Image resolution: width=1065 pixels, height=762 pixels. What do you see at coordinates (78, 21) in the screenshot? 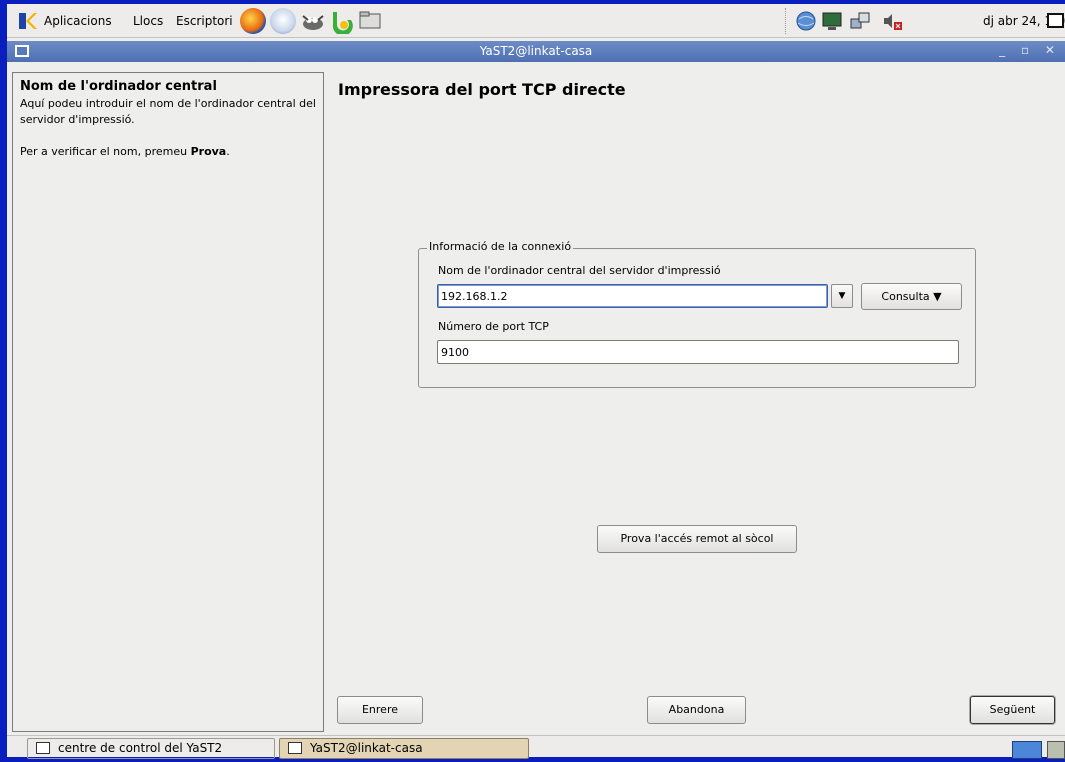
I see `menu-applications: Aplicacions` at bounding box center [78, 21].